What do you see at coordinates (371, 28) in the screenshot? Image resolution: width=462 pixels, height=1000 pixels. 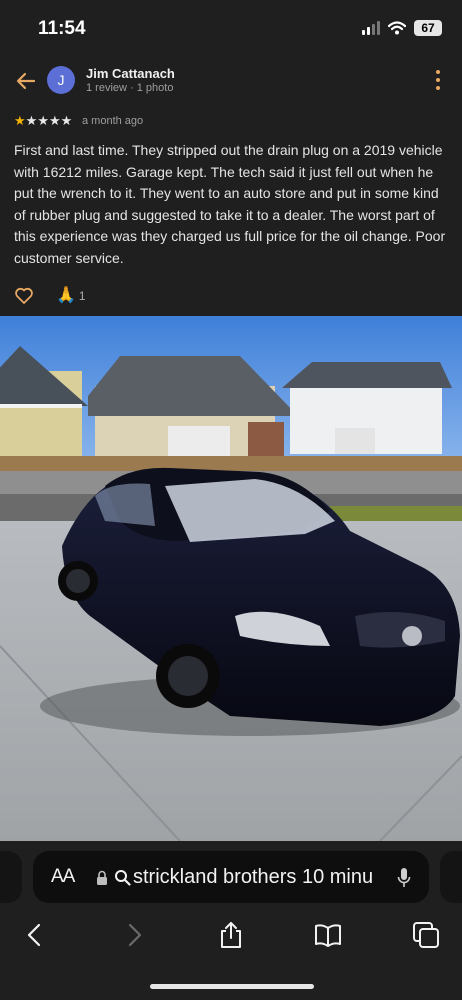 I see `cellular-signal-icon` at bounding box center [371, 28].